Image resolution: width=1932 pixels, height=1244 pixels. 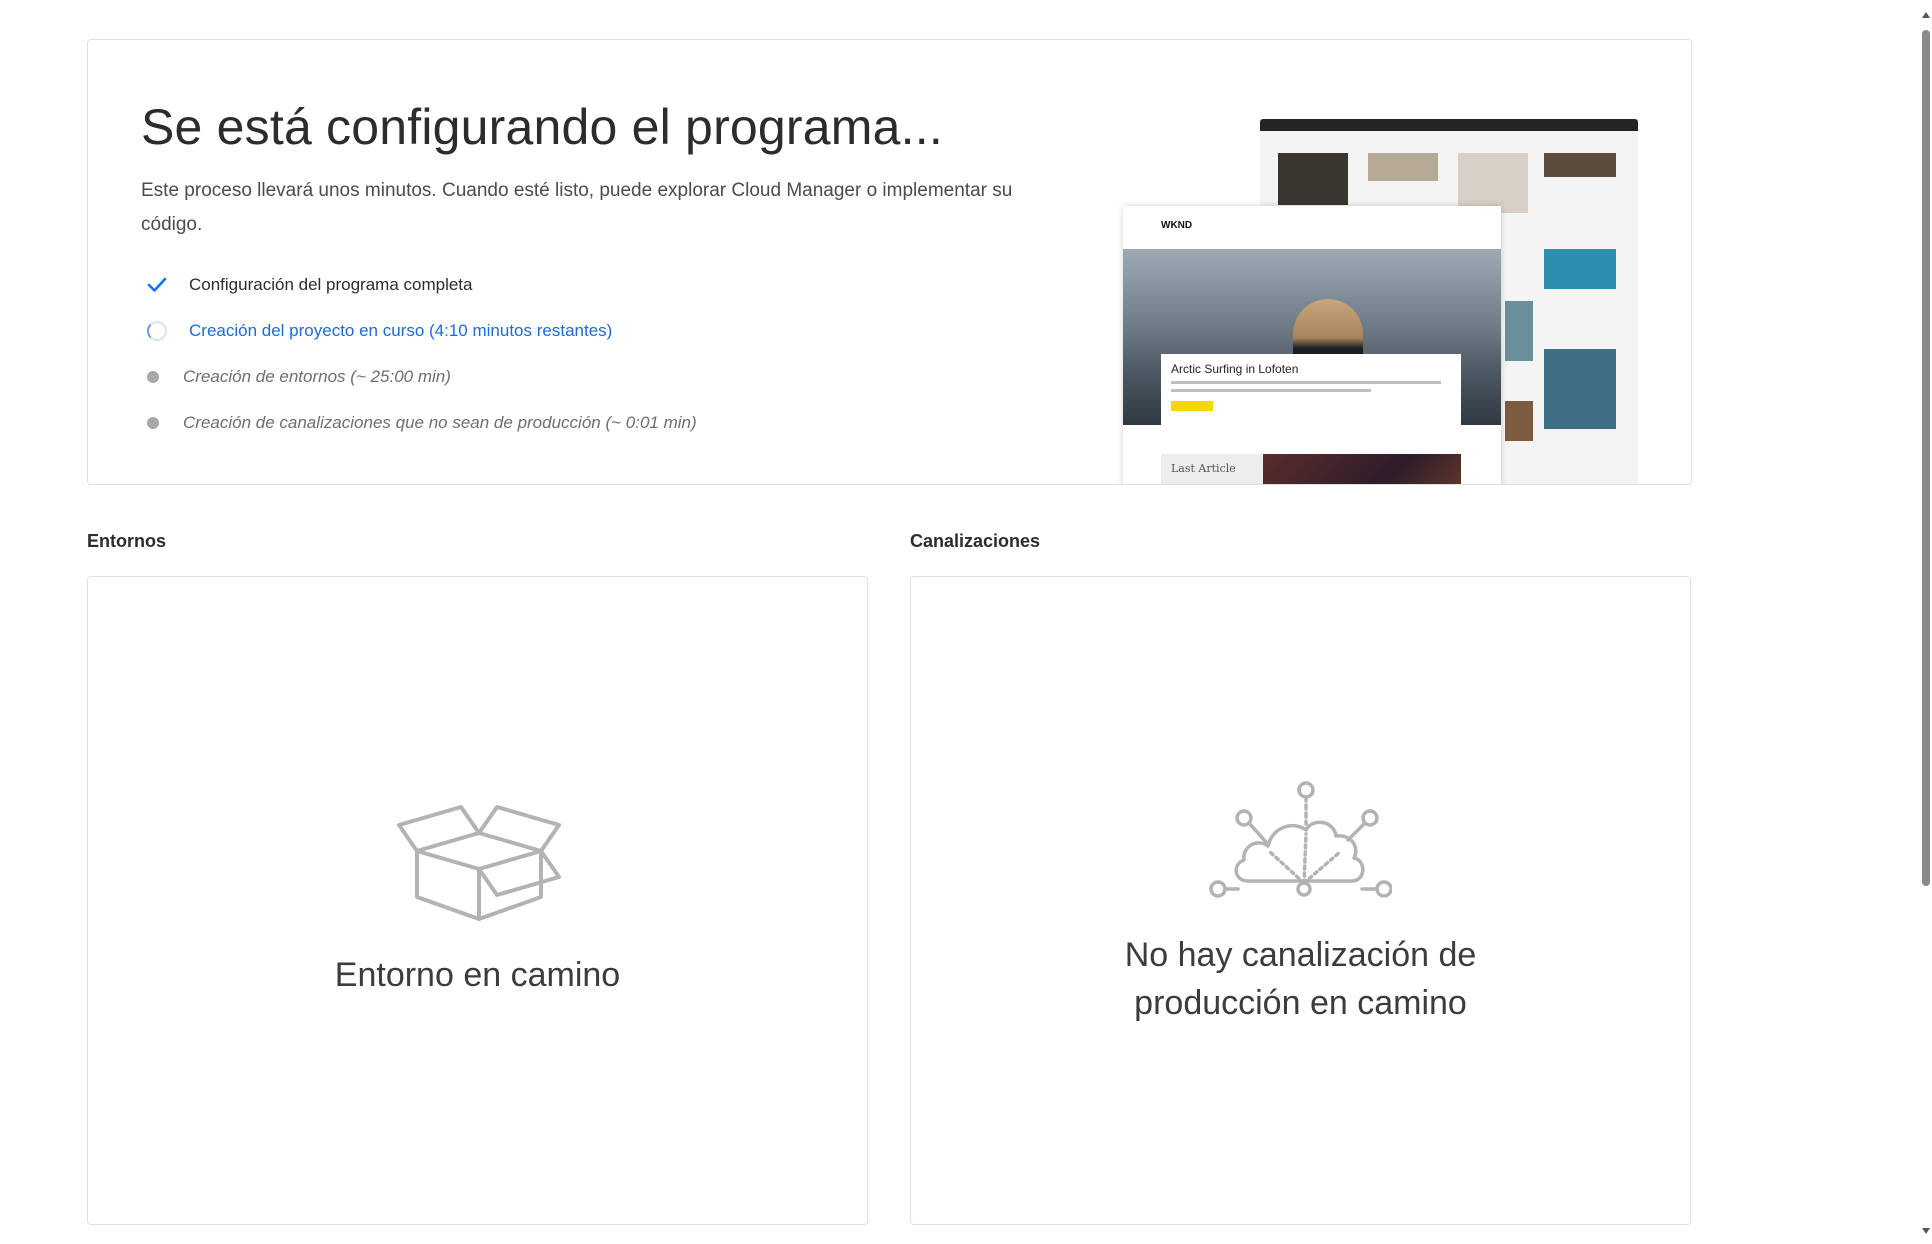 I want to click on page-scrollbar, so click(x=1926, y=622).